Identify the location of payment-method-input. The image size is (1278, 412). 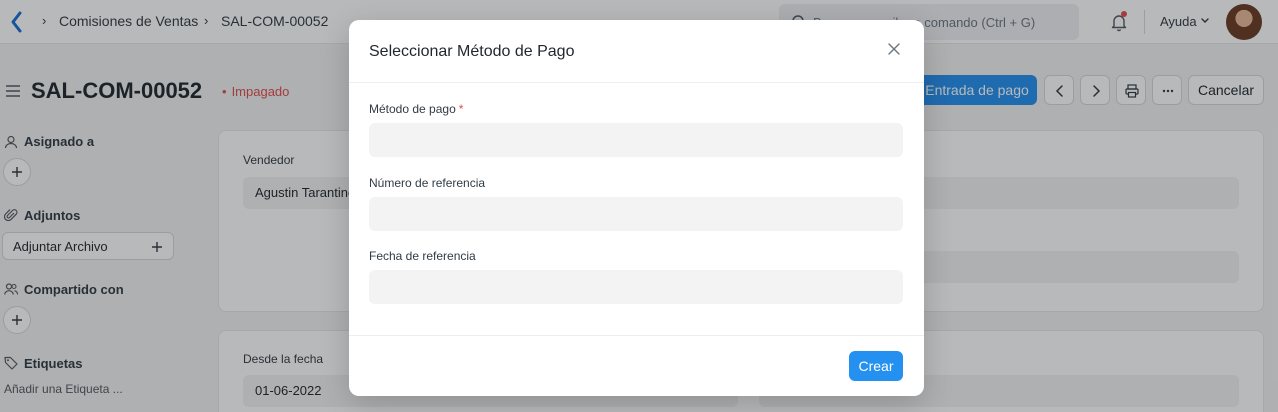
(636, 140).